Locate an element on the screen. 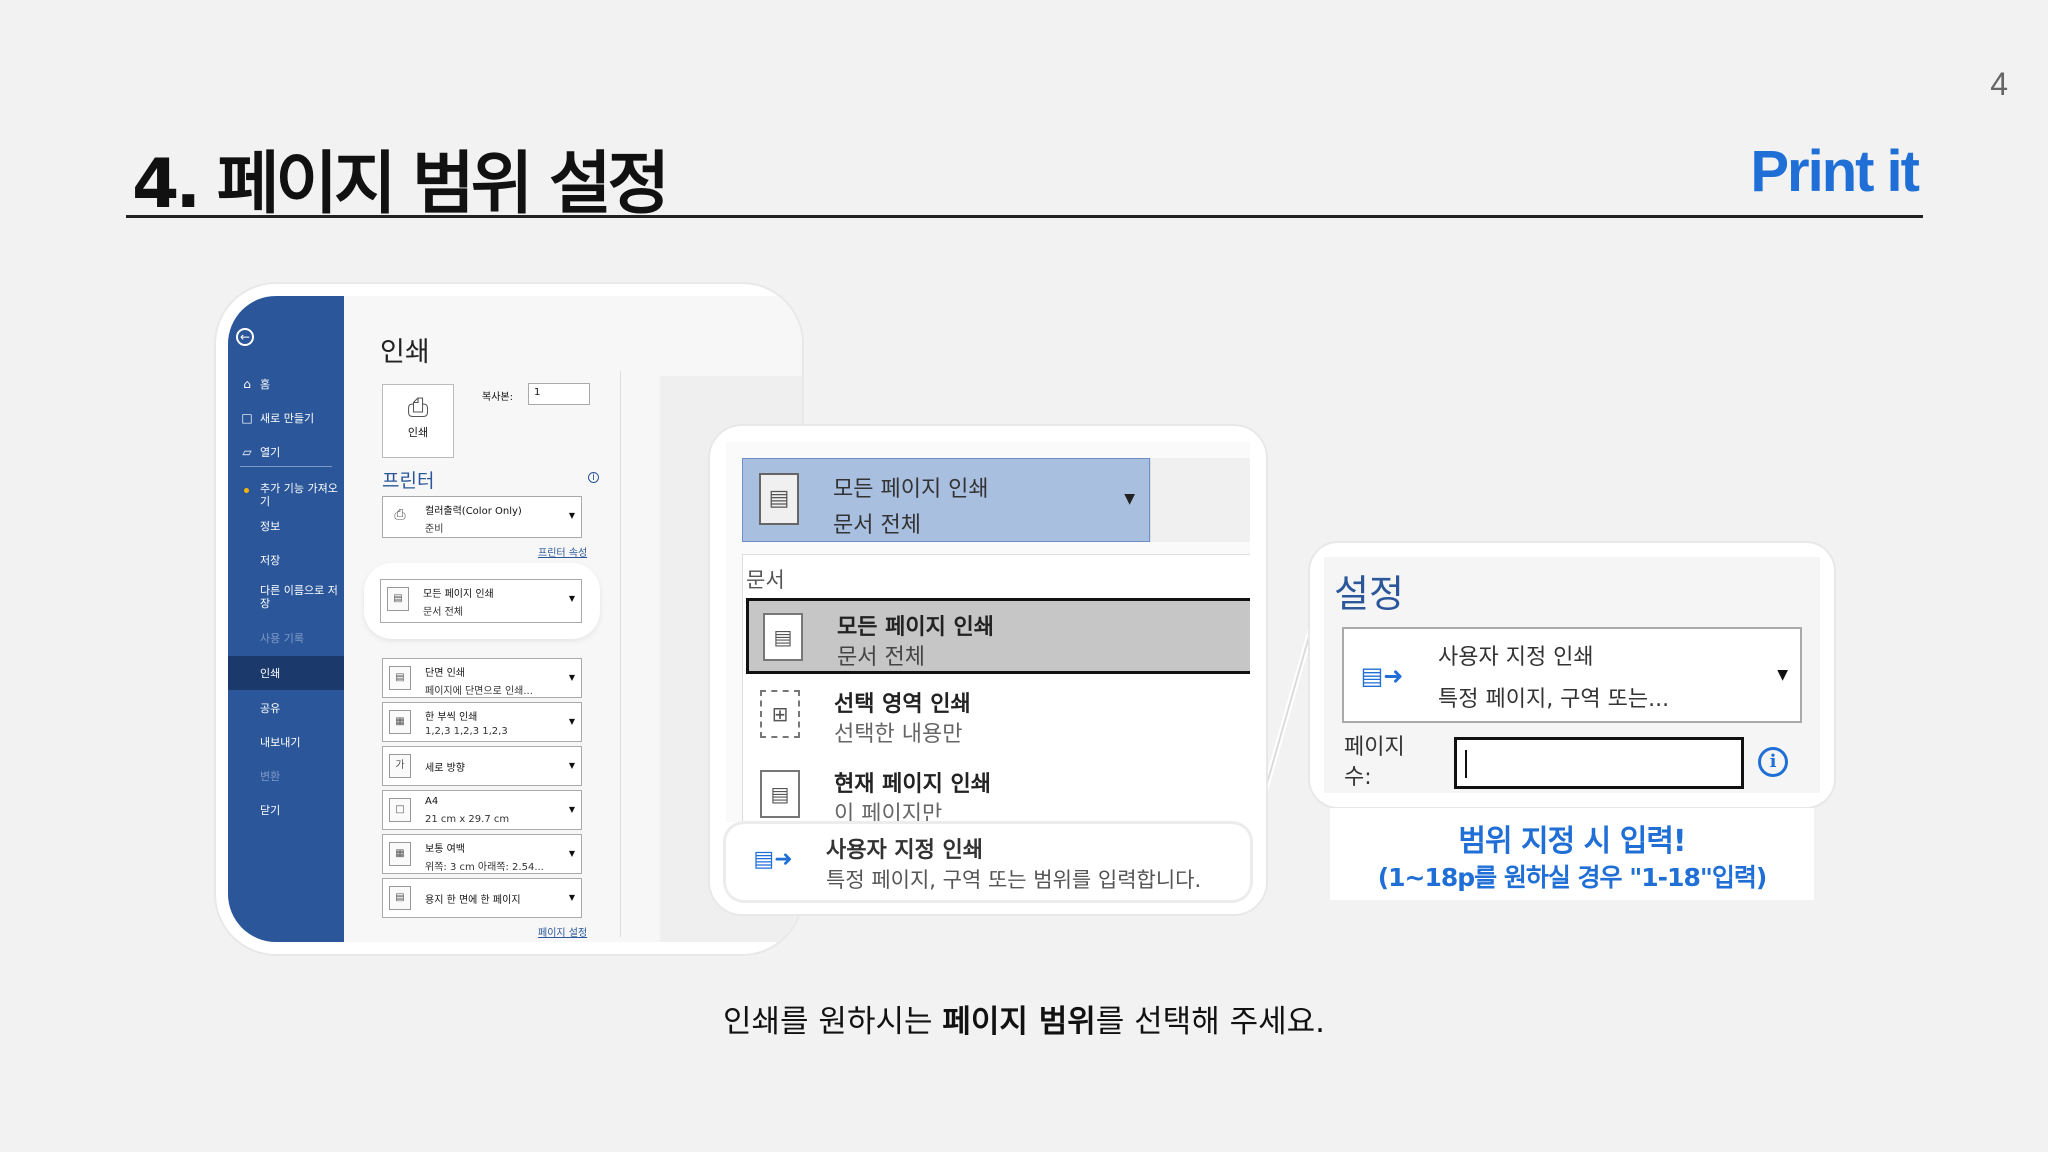  note-headline: 범위 지정 시 입력! is located at coordinates (1572, 841).